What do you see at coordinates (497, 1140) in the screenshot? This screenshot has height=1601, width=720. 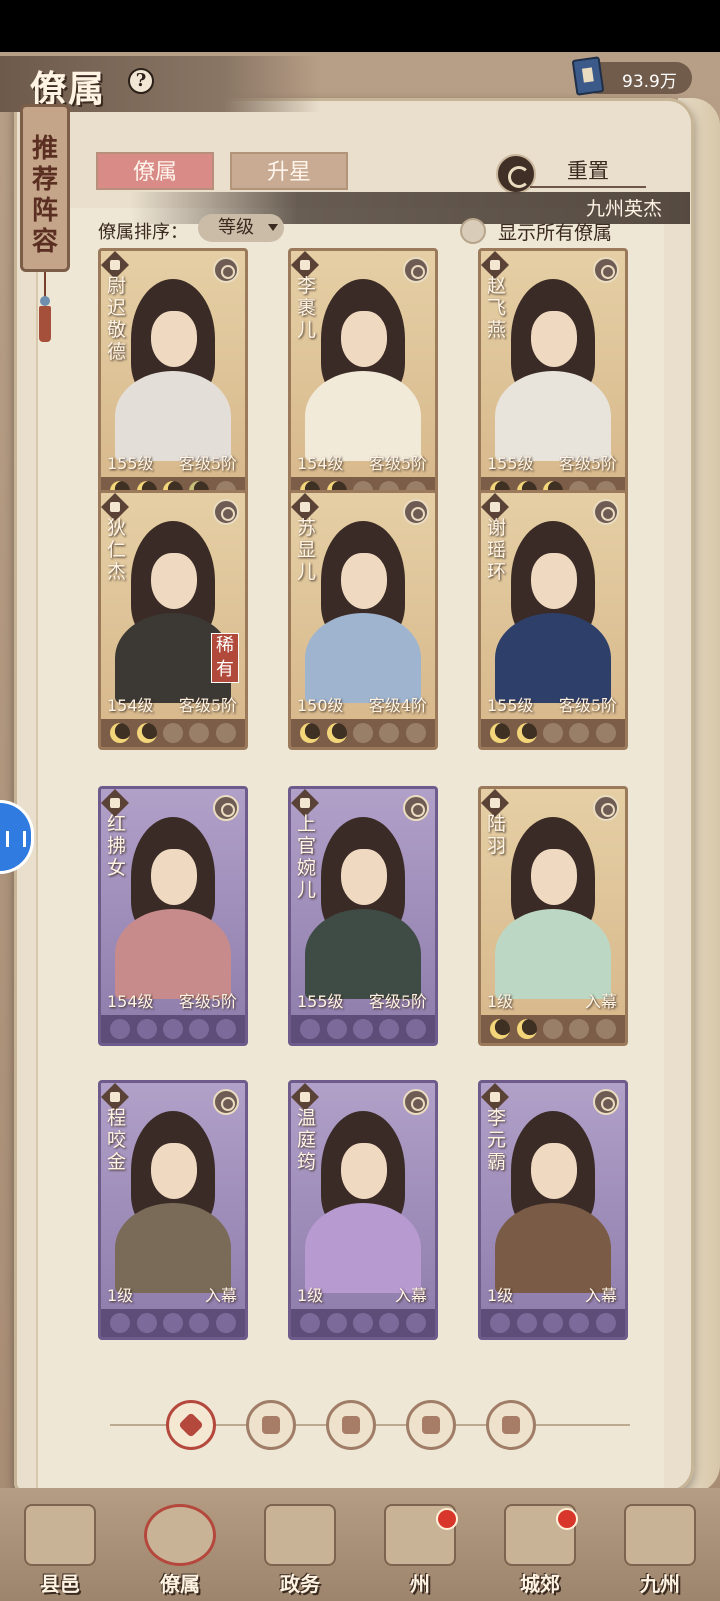 I see `retainer-name: 李元霸` at bounding box center [497, 1140].